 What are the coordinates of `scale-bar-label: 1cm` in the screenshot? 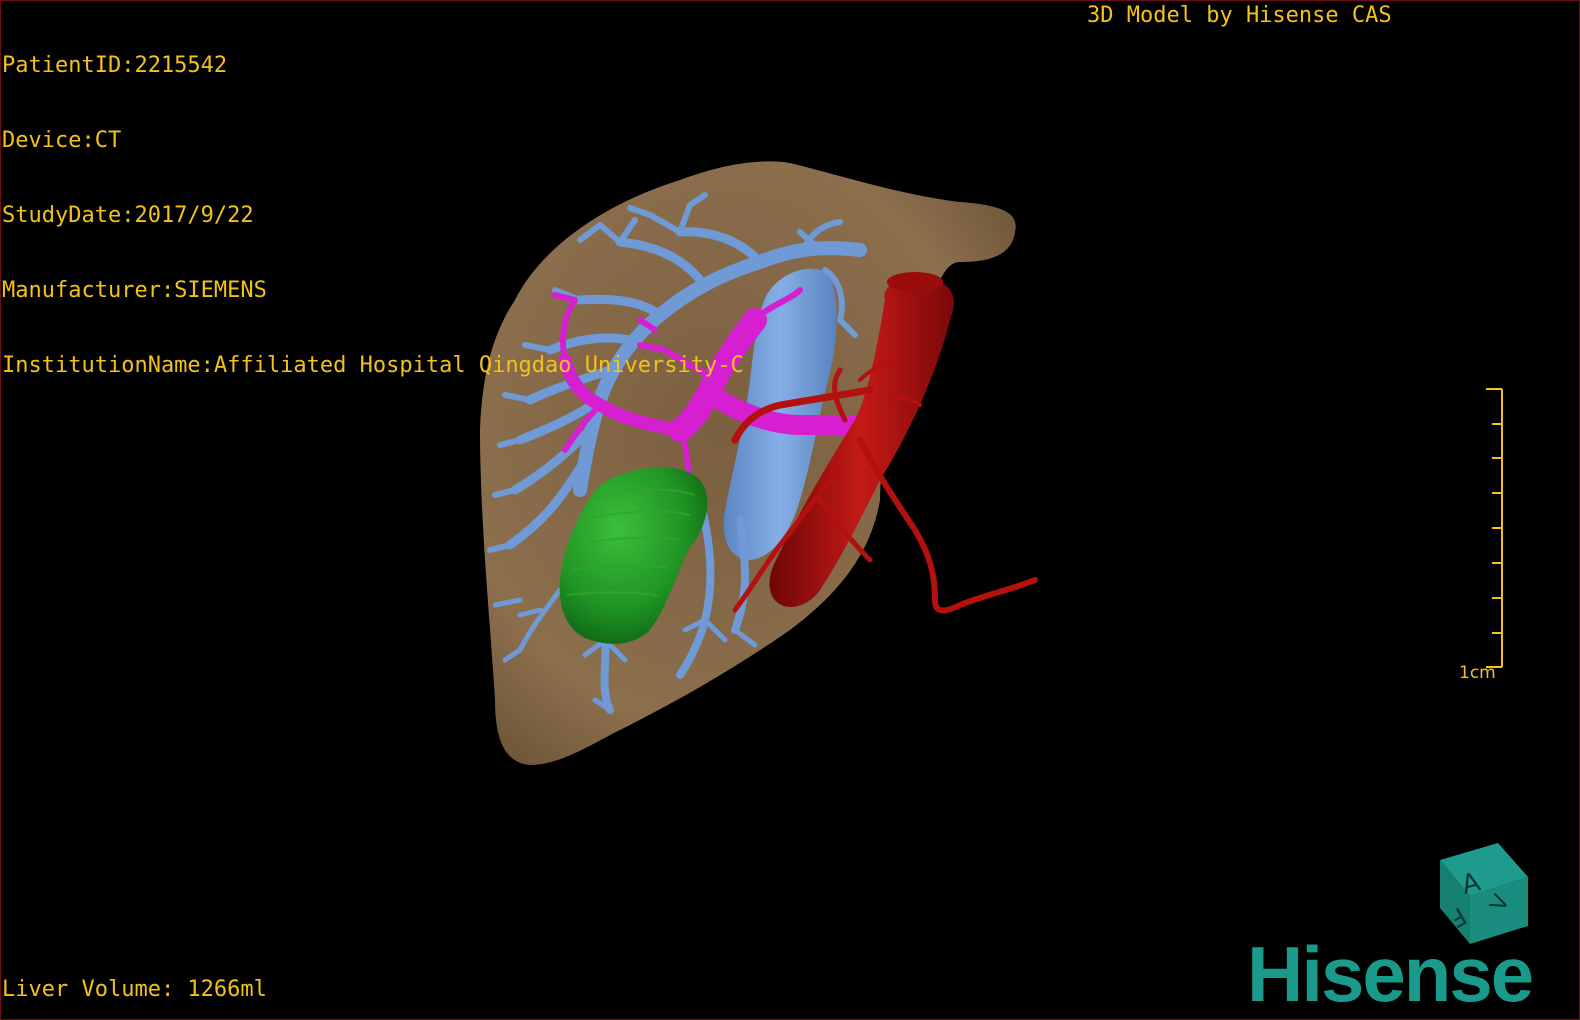 It's located at (1477, 673).